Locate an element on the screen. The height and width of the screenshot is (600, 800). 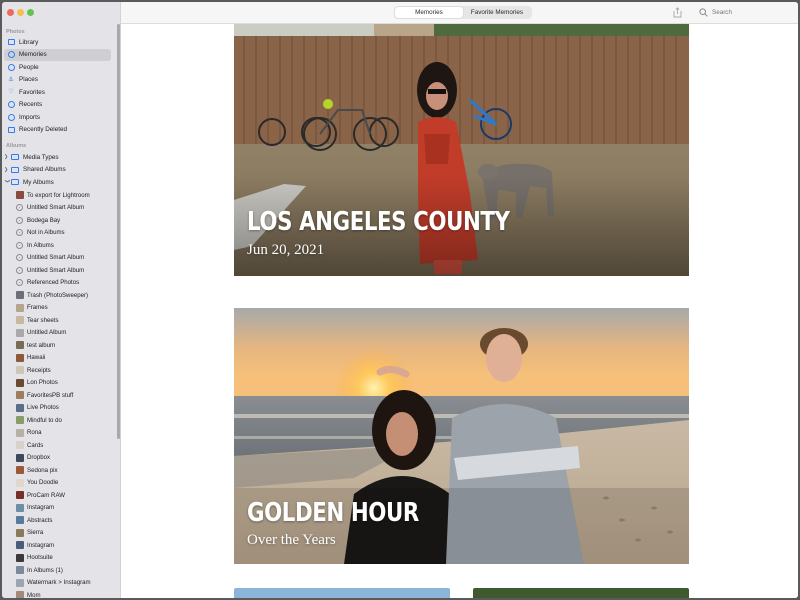
sidebar-album-item: Trash (PhotoSweeper) is located at coordinates (61, 295).